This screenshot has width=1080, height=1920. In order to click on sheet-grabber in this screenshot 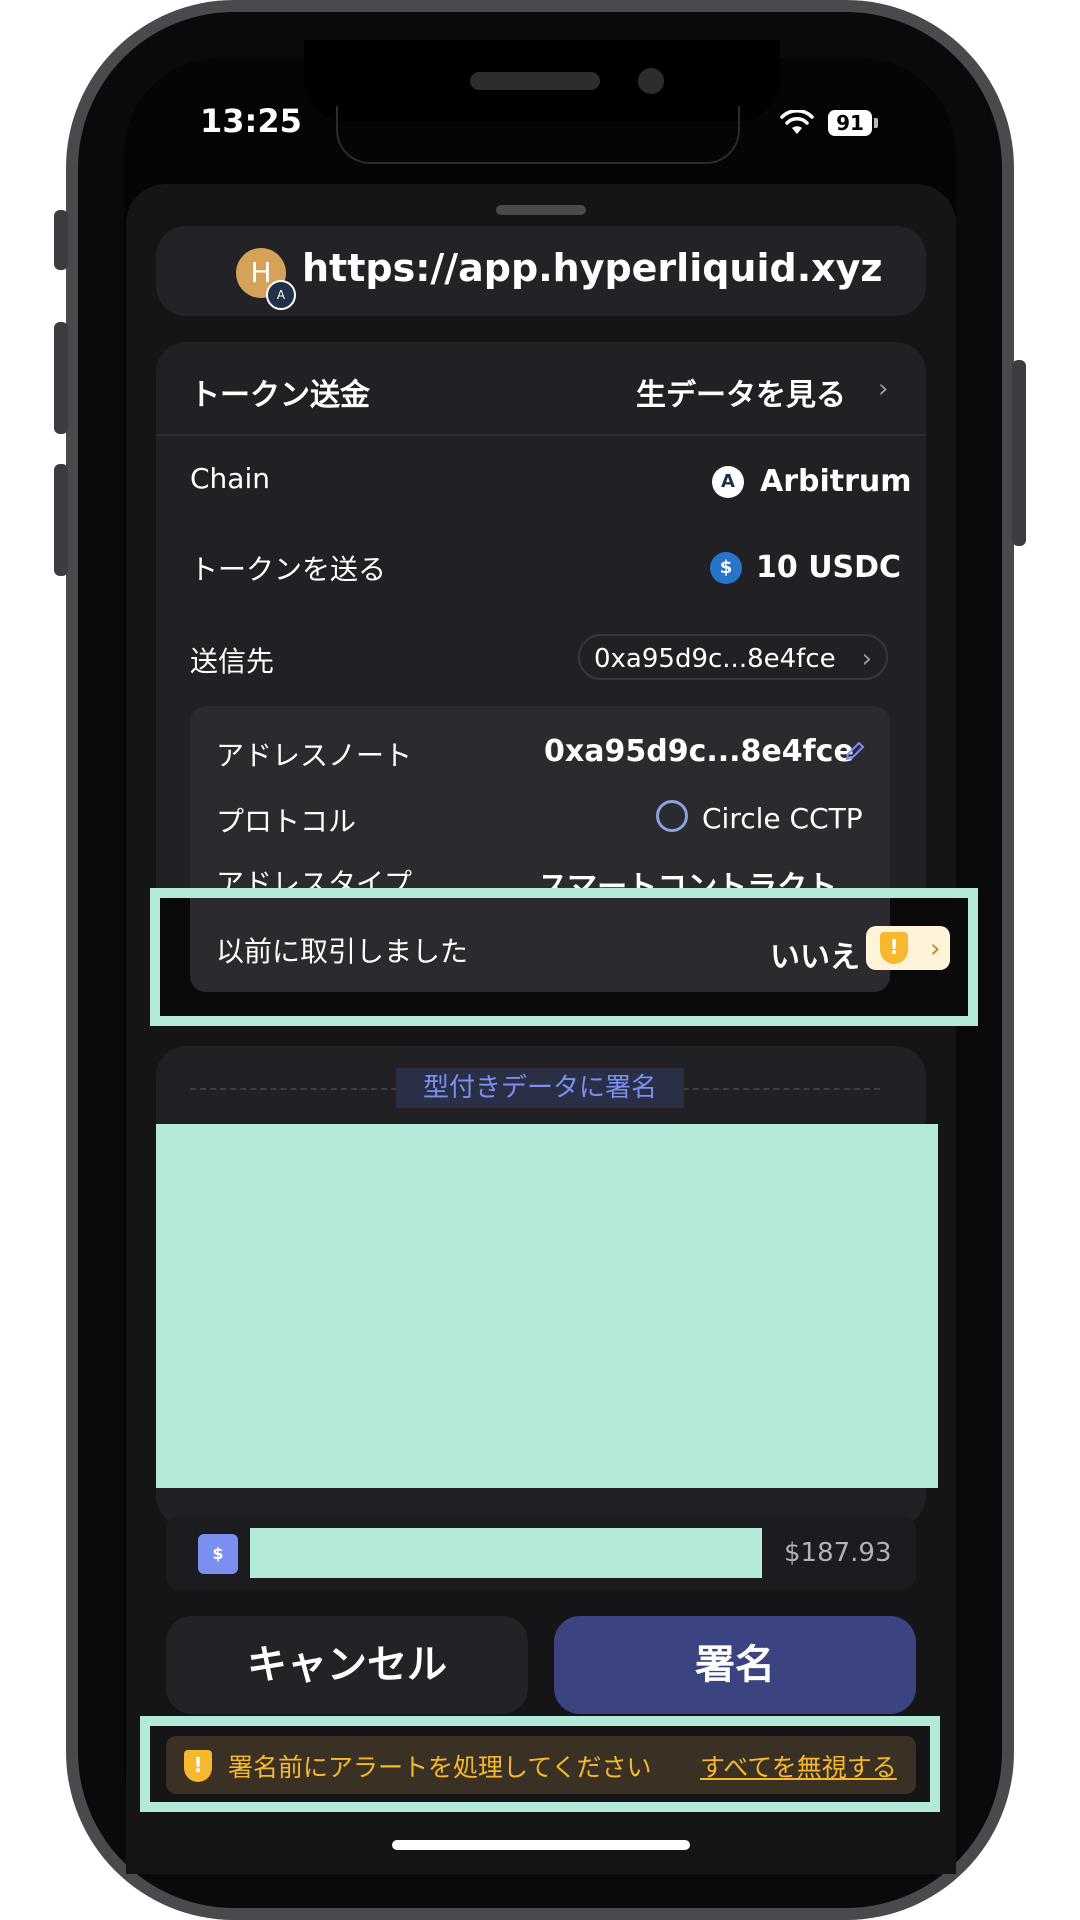, I will do `click(541, 210)`.